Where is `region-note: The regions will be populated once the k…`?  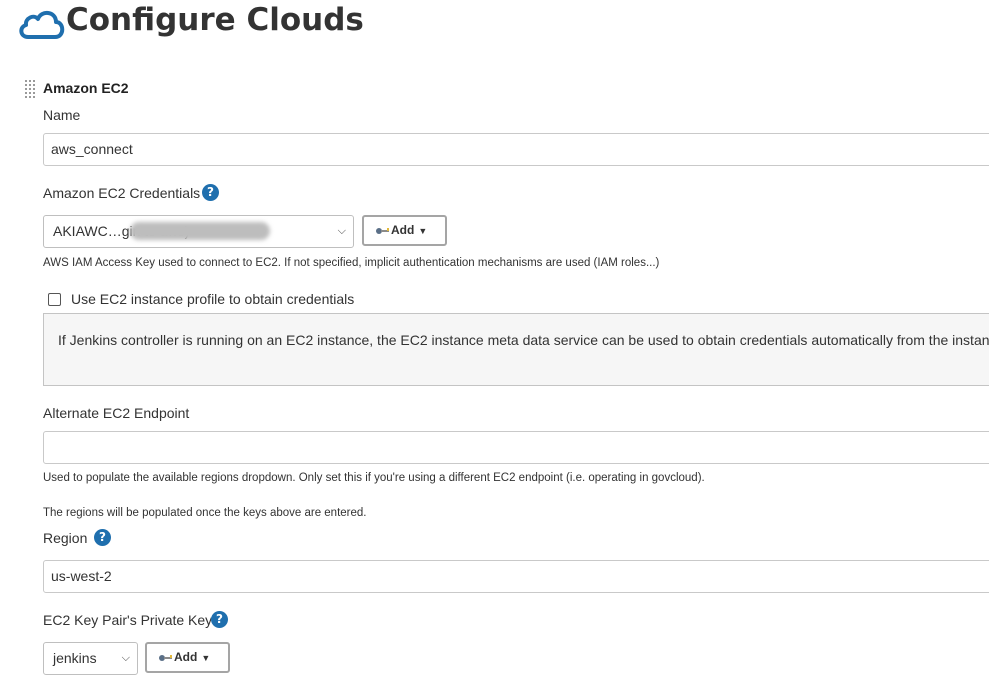
region-note: The regions will be populated once the k… is located at coordinates (205, 513).